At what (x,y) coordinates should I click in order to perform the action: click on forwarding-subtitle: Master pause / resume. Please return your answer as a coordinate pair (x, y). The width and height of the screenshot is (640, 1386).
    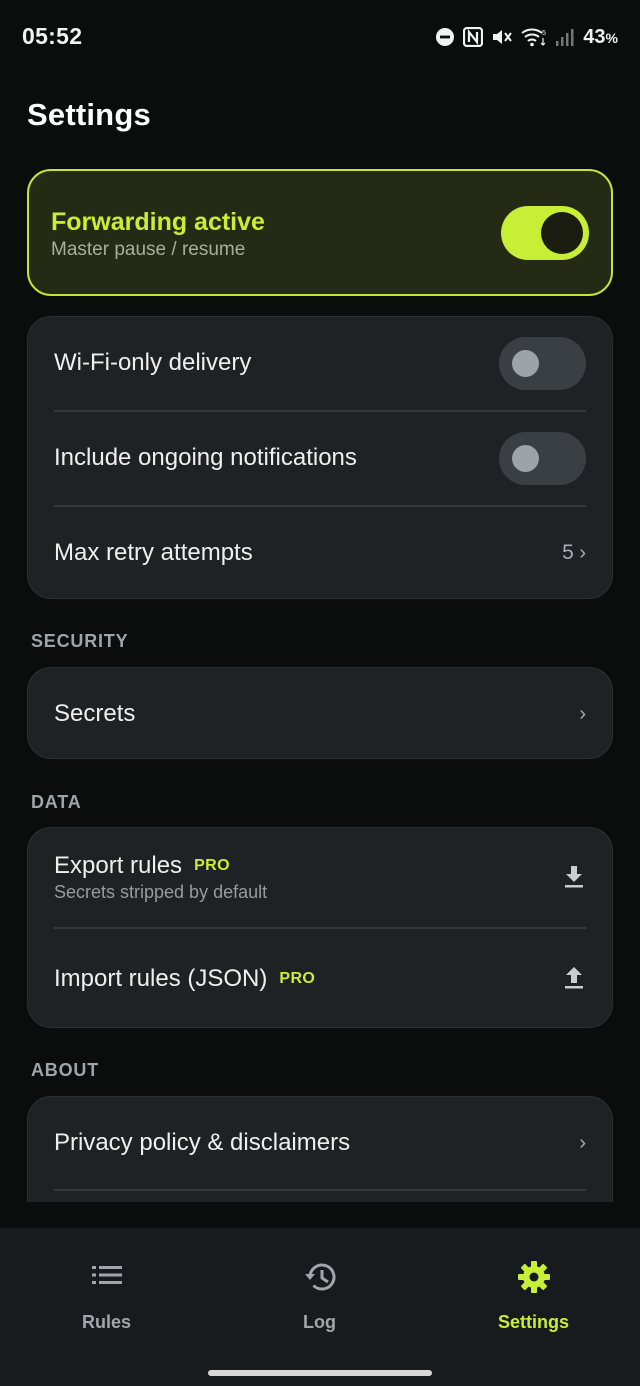
    Looking at the image, I should click on (148, 249).